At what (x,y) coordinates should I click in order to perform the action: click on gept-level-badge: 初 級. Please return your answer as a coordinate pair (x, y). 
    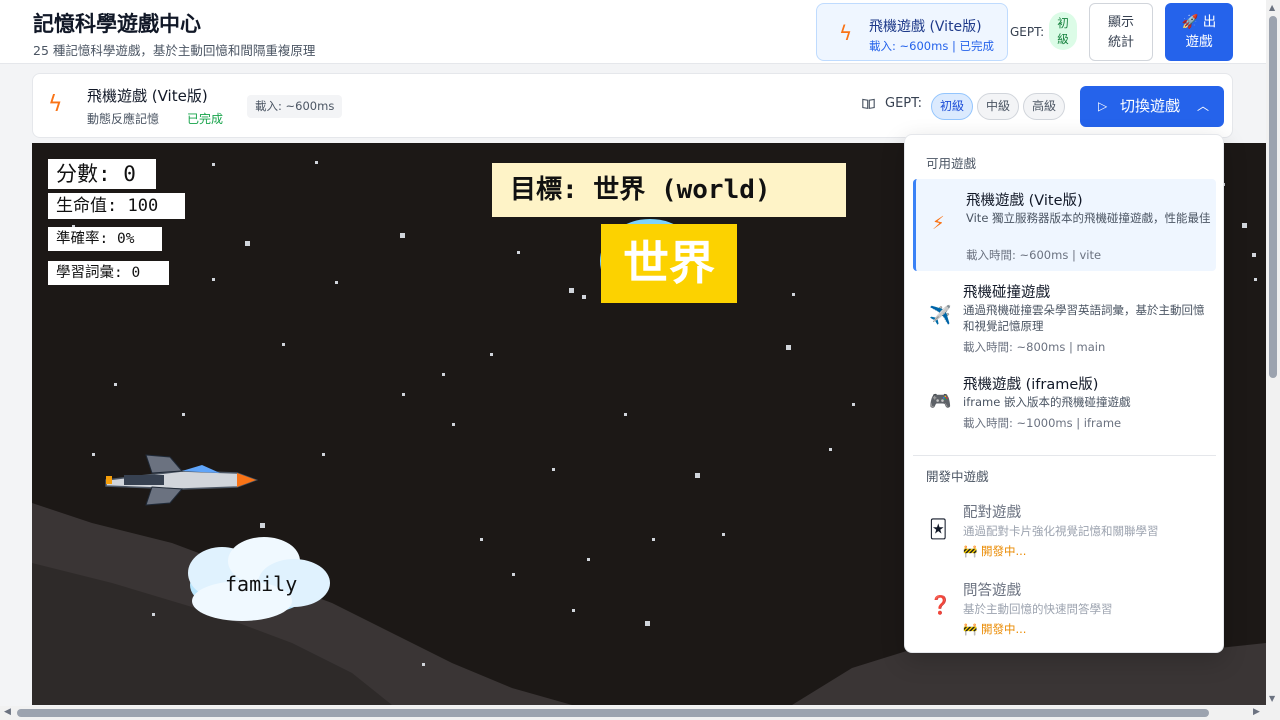
    Looking at the image, I should click on (1063, 31).